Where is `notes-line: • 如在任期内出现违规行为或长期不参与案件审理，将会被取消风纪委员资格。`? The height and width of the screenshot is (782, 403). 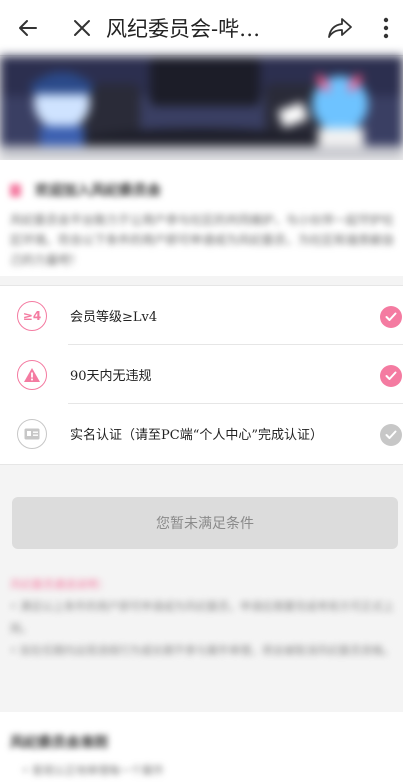 notes-line: • 如在任期内出现违规行为或长期不参与案件审理，将会被取消风纪委员资格。 is located at coordinates (202, 650).